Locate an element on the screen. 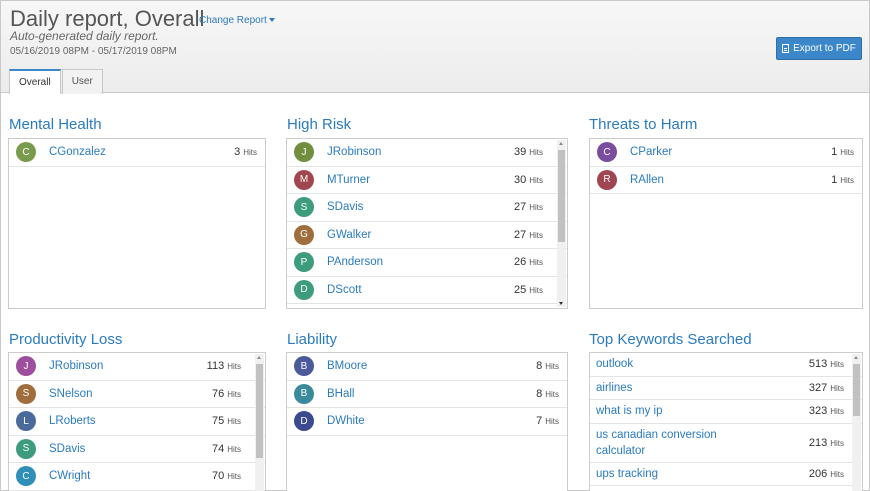 This screenshot has height=491, width=870. threats-title: Threats to Harm is located at coordinates (643, 124).